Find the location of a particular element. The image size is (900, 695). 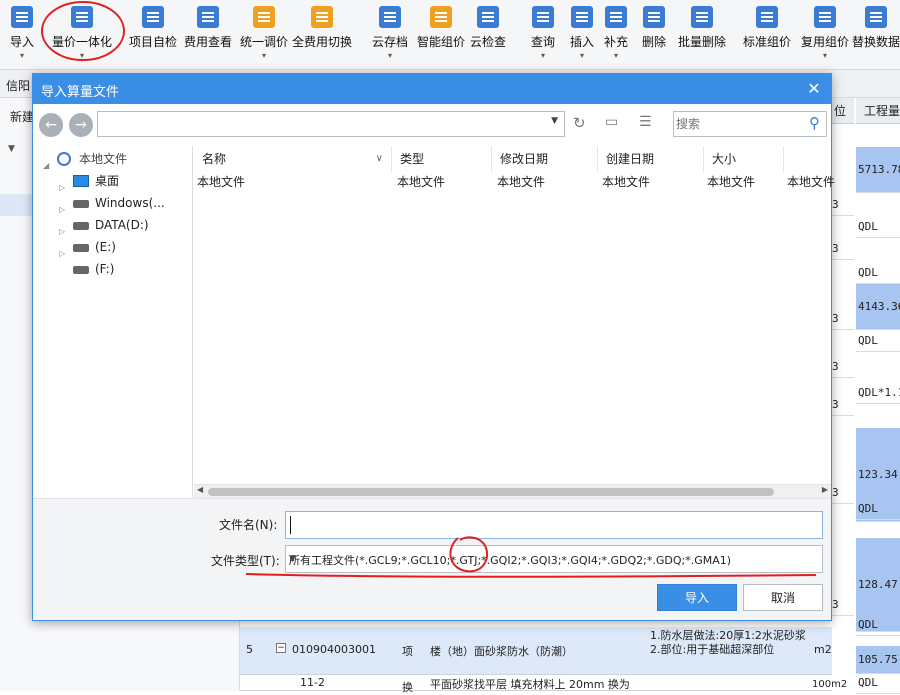

search-input is located at coordinates (737, 124).